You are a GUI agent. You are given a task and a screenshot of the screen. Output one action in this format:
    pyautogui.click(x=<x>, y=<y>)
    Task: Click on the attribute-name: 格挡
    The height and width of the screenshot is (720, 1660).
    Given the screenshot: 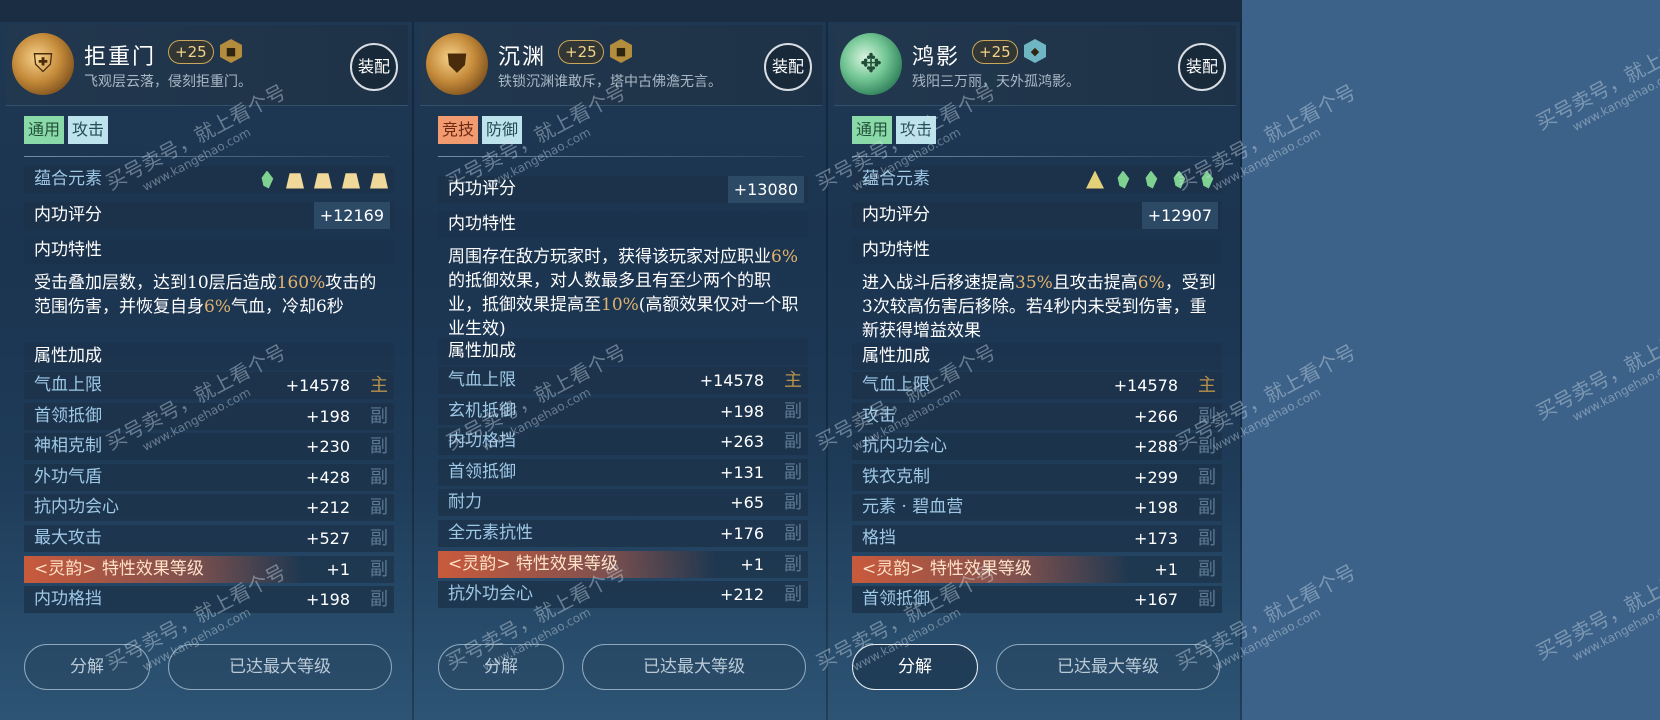 What is the action you would take?
    pyautogui.click(x=879, y=538)
    